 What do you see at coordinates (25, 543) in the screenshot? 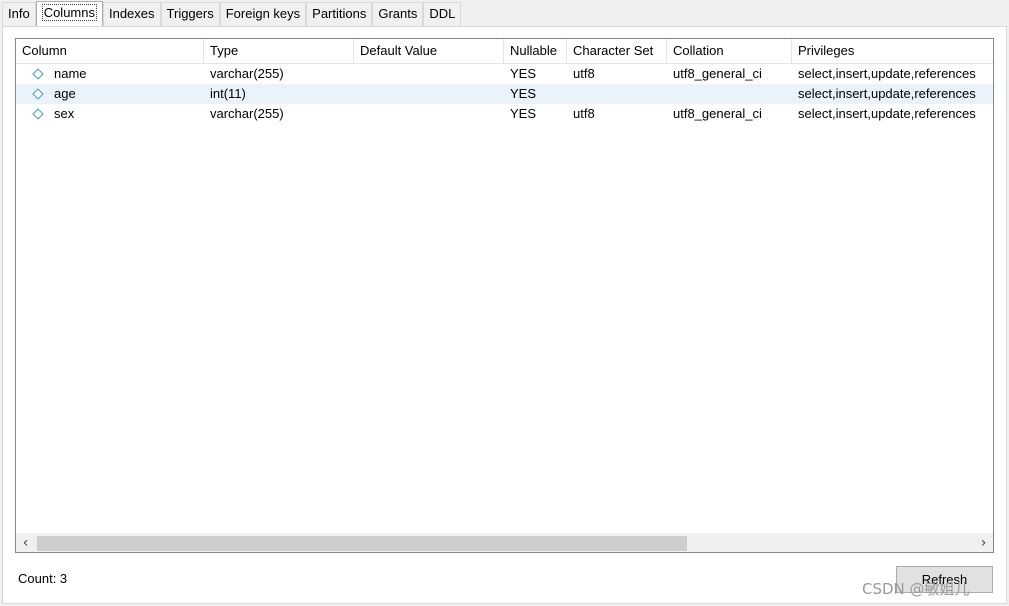
I see `scroll-left-icon: ‹` at bounding box center [25, 543].